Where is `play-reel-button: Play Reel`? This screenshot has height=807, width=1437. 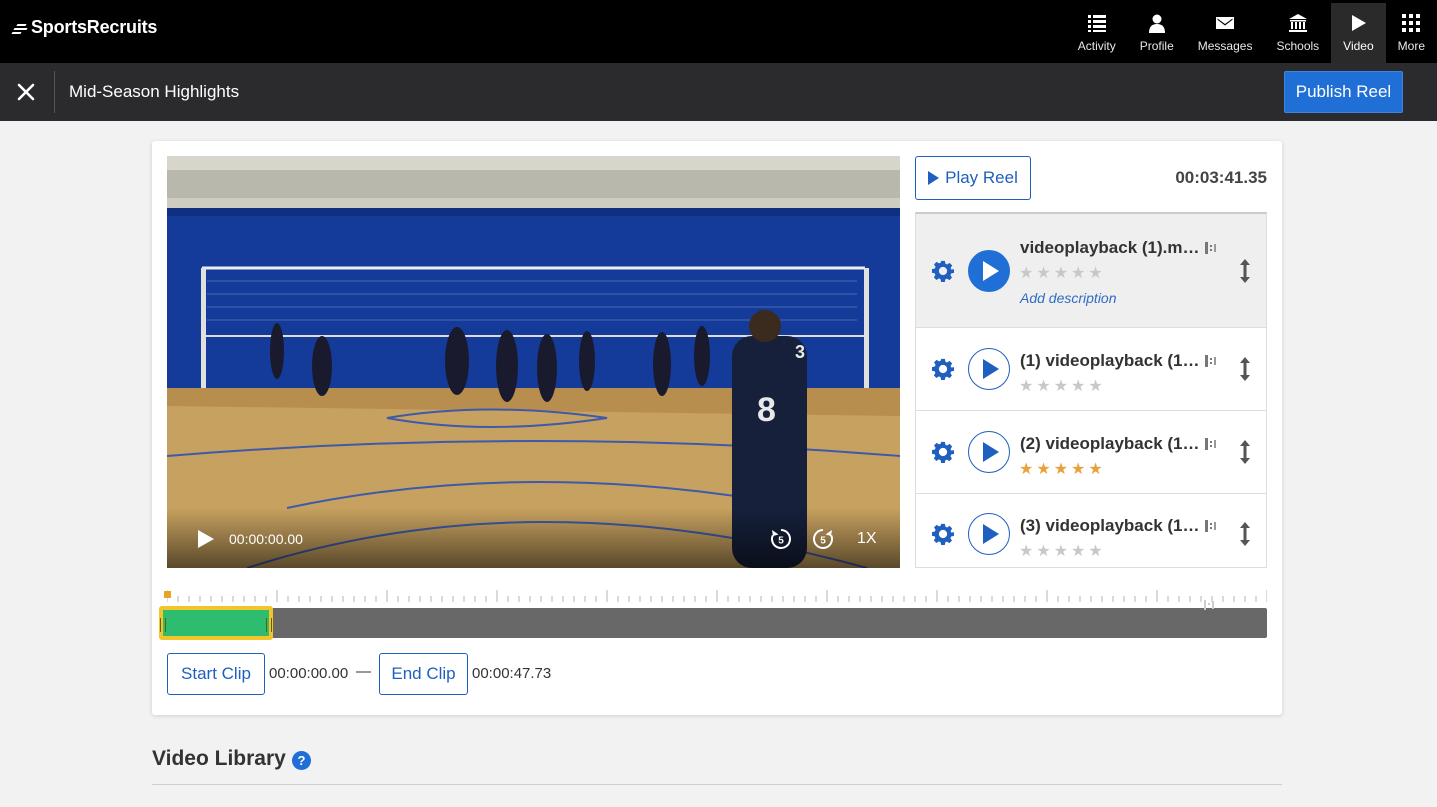 play-reel-button: Play Reel is located at coordinates (973, 178).